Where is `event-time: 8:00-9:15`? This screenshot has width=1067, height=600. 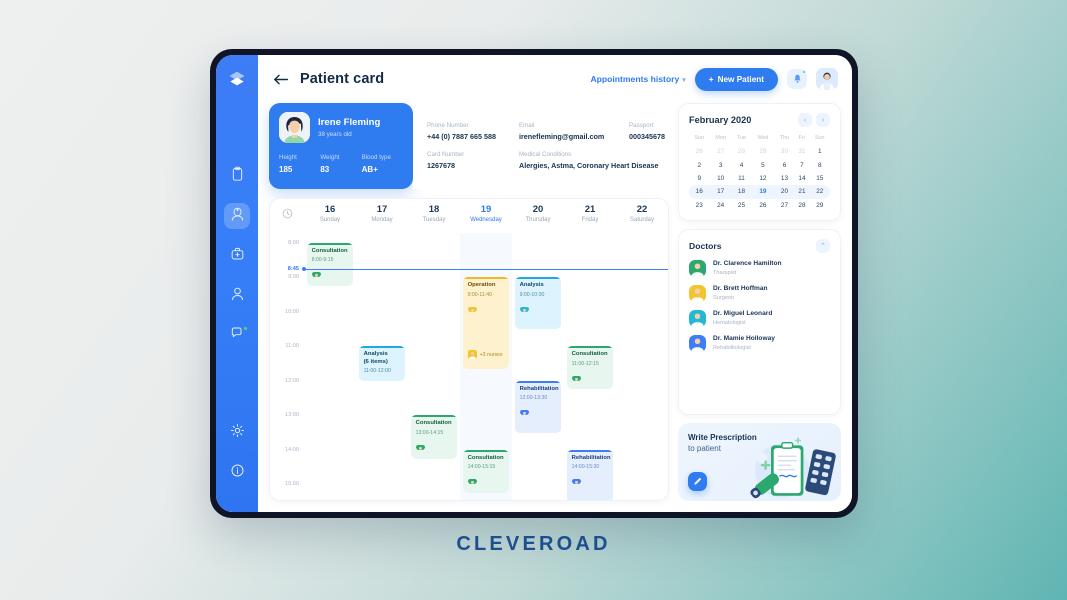
event-time: 8:00-9:15 is located at coordinates (322, 260).